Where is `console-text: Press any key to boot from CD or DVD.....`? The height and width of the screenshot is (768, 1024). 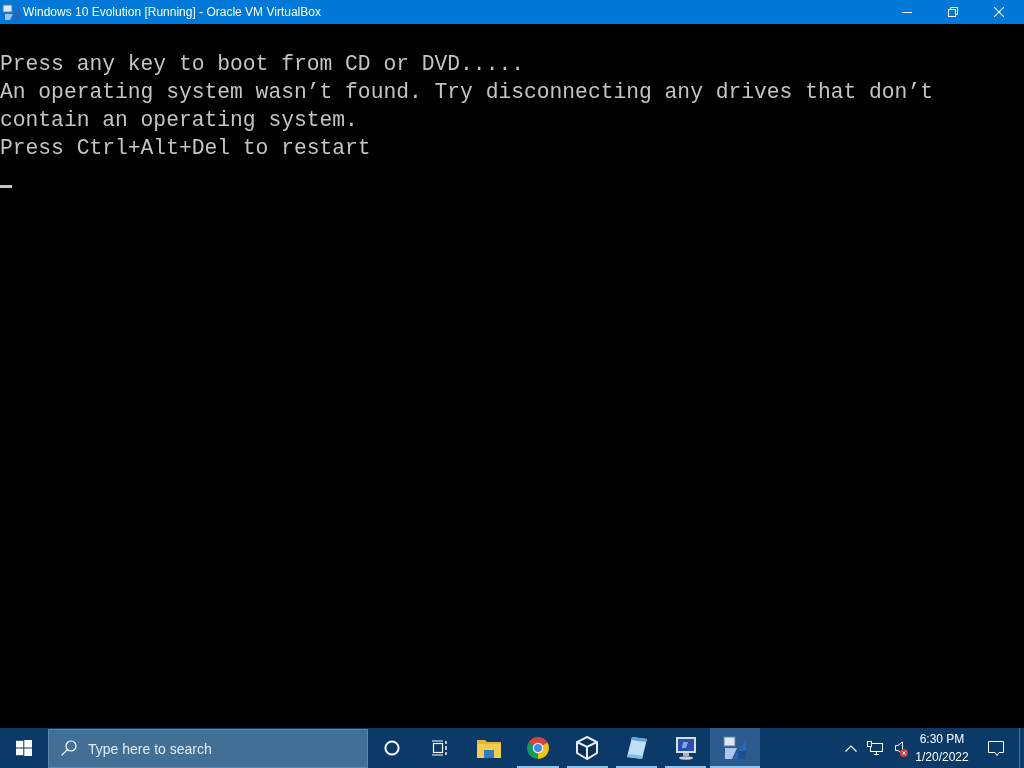 console-text: Press any key to boot from CD or DVD..... is located at coordinates (262, 64).